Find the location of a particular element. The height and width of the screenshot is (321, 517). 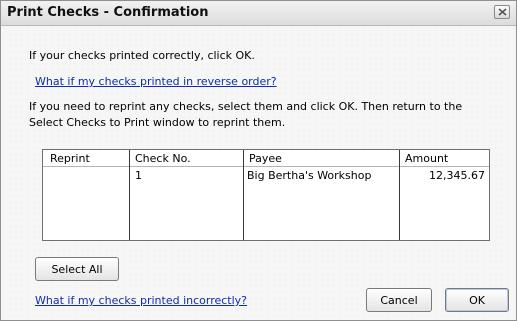

header-check-no: Check No. is located at coordinates (163, 158).